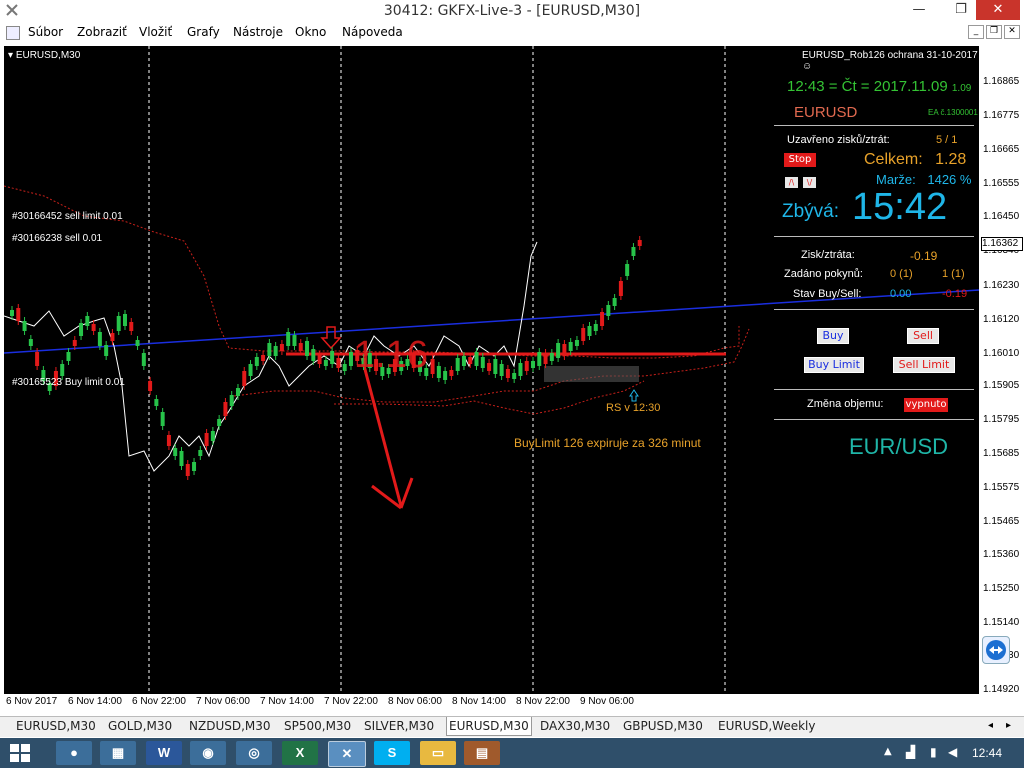 The width and height of the screenshot is (1024, 768). I want to click on minimize-button: —, so click(919, 10).